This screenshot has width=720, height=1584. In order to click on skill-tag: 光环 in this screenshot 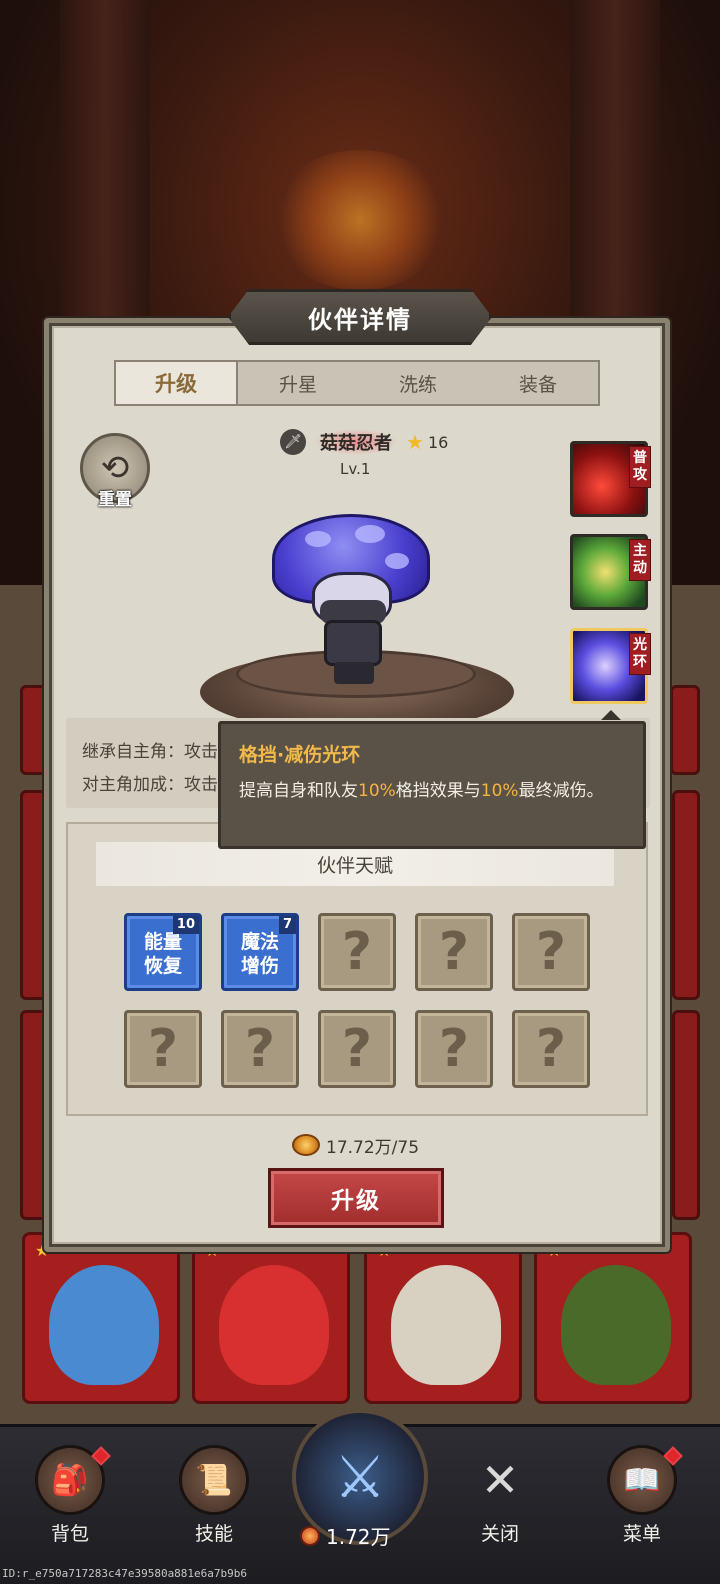, I will do `click(640, 654)`.